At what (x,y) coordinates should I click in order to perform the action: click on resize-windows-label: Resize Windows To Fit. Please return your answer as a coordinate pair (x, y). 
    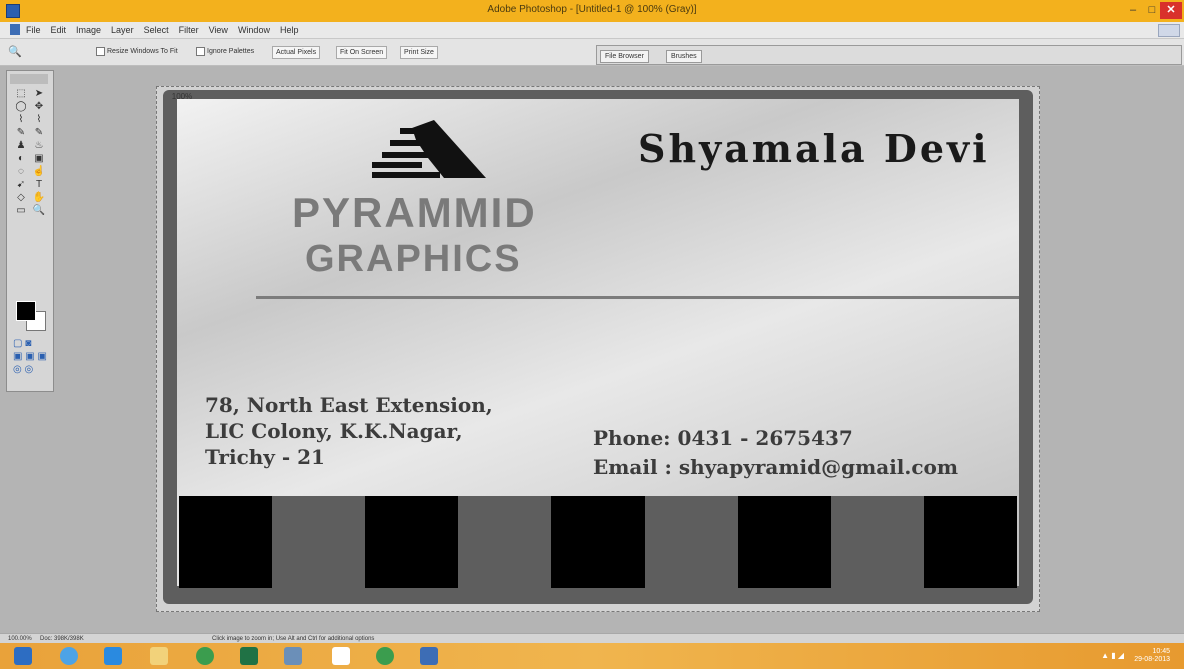
    Looking at the image, I should click on (142, 51).